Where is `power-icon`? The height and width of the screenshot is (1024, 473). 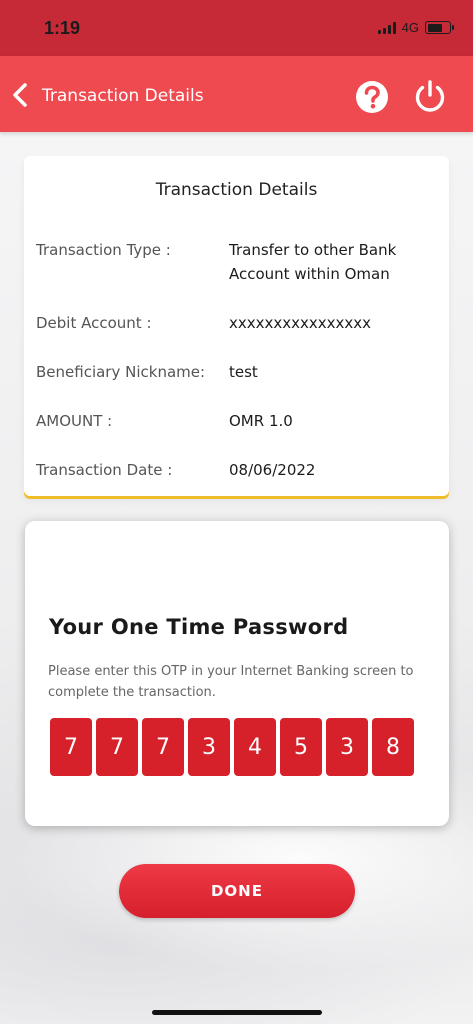 power-icon is located at coordinates (430, 96).